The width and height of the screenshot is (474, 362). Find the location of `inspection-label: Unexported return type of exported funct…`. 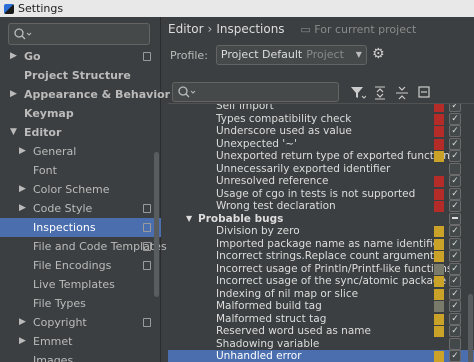

inspection-label: Unexported return type of exported funct… is located at coordinates (333, 156).